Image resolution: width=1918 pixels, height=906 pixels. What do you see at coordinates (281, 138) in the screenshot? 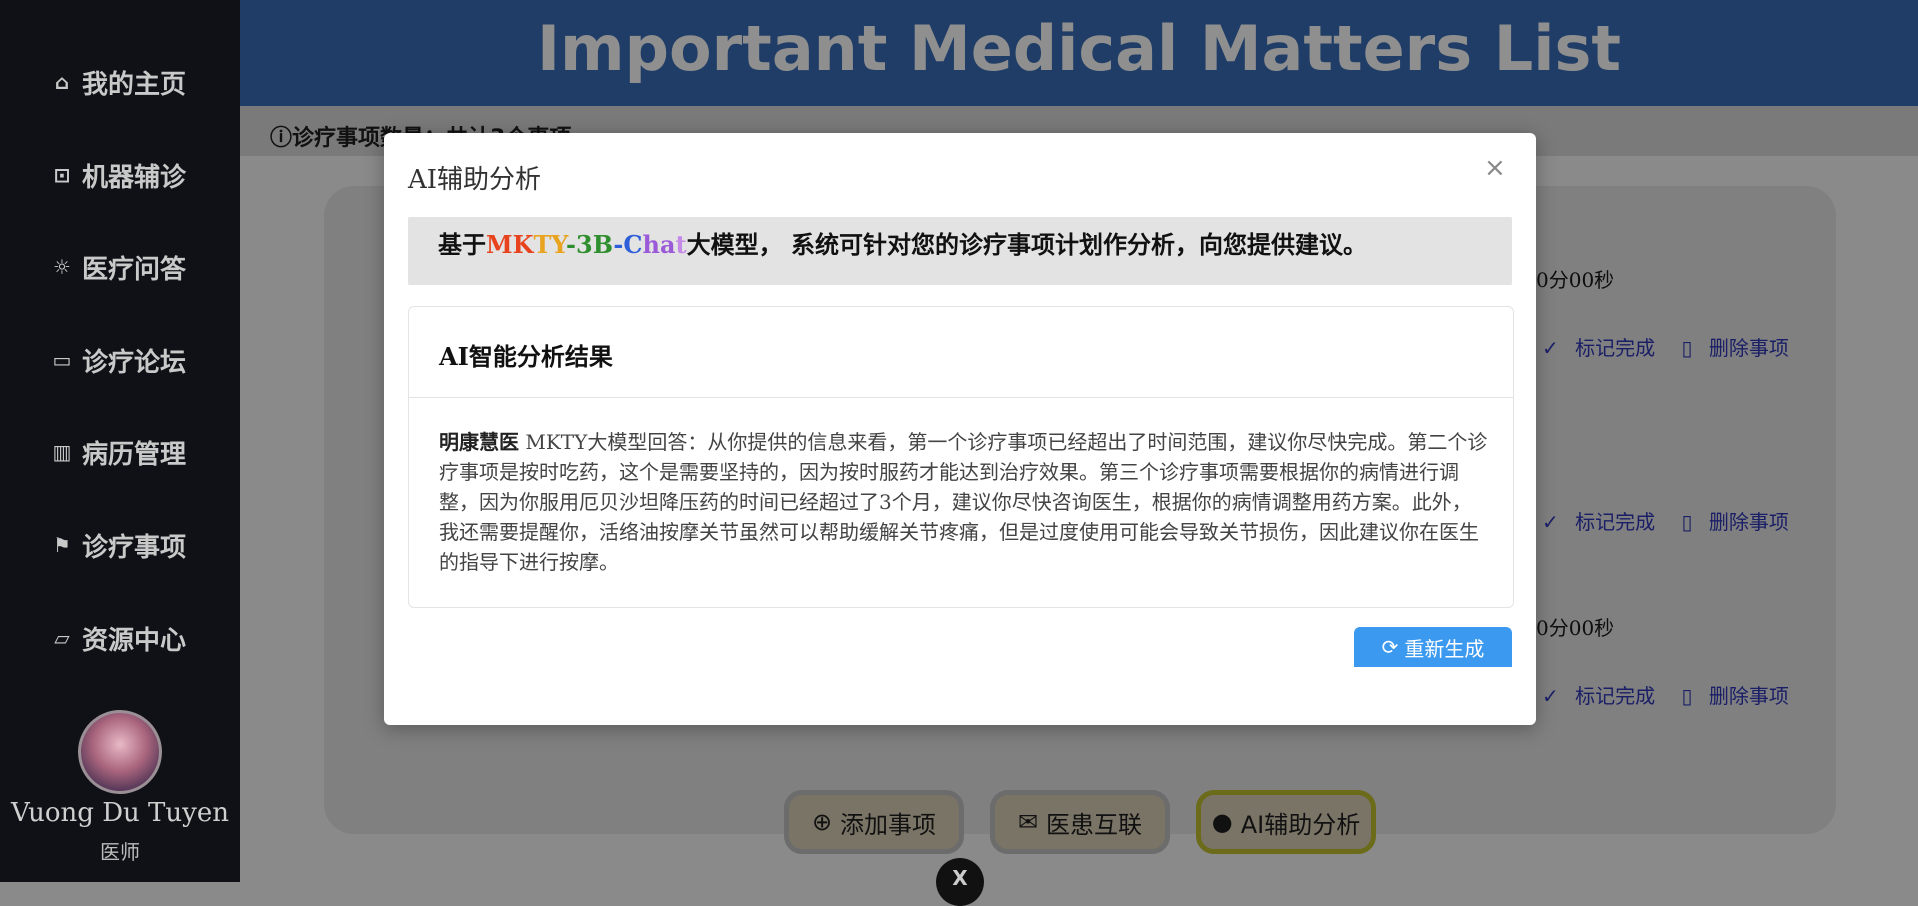
I see `info-icon: ⓘ` at bounding box center [281, 138].